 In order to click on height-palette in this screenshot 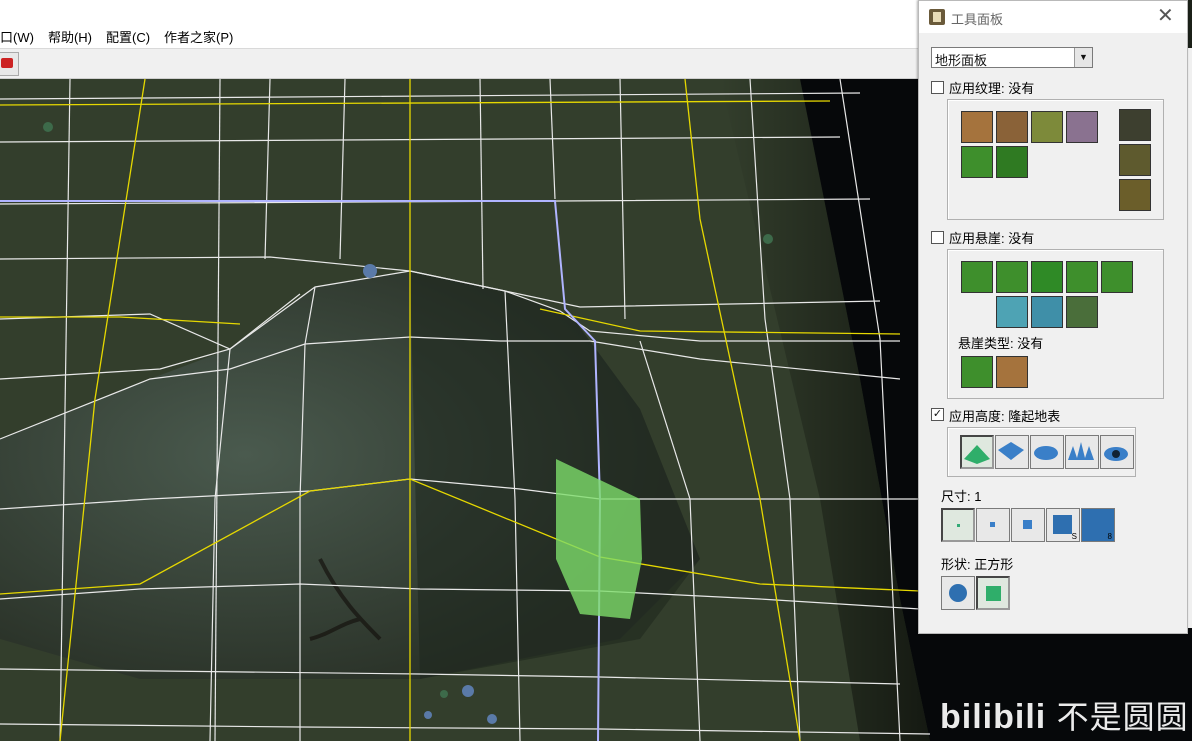, I will do `click(1041, 452)`.